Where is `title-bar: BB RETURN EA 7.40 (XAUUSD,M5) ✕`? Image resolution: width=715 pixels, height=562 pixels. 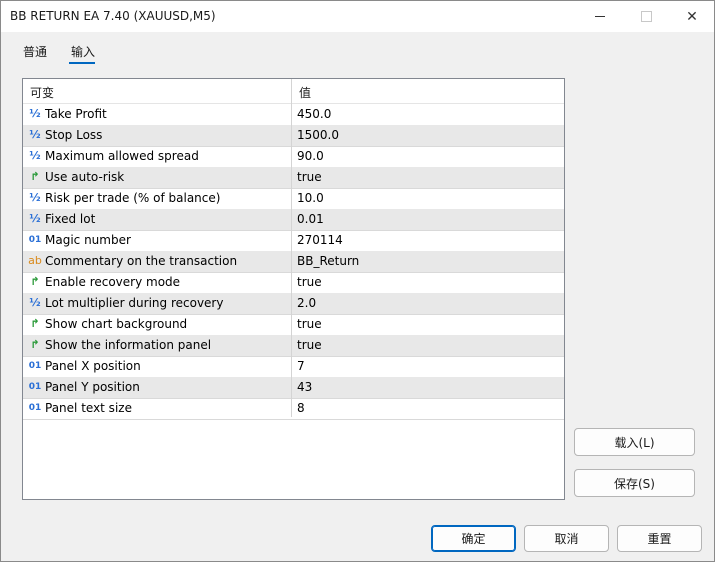
title-bar: BB RETURN EA 7.40 (XAUUSD,M5) ✕ is located at coordinates (357, 16).